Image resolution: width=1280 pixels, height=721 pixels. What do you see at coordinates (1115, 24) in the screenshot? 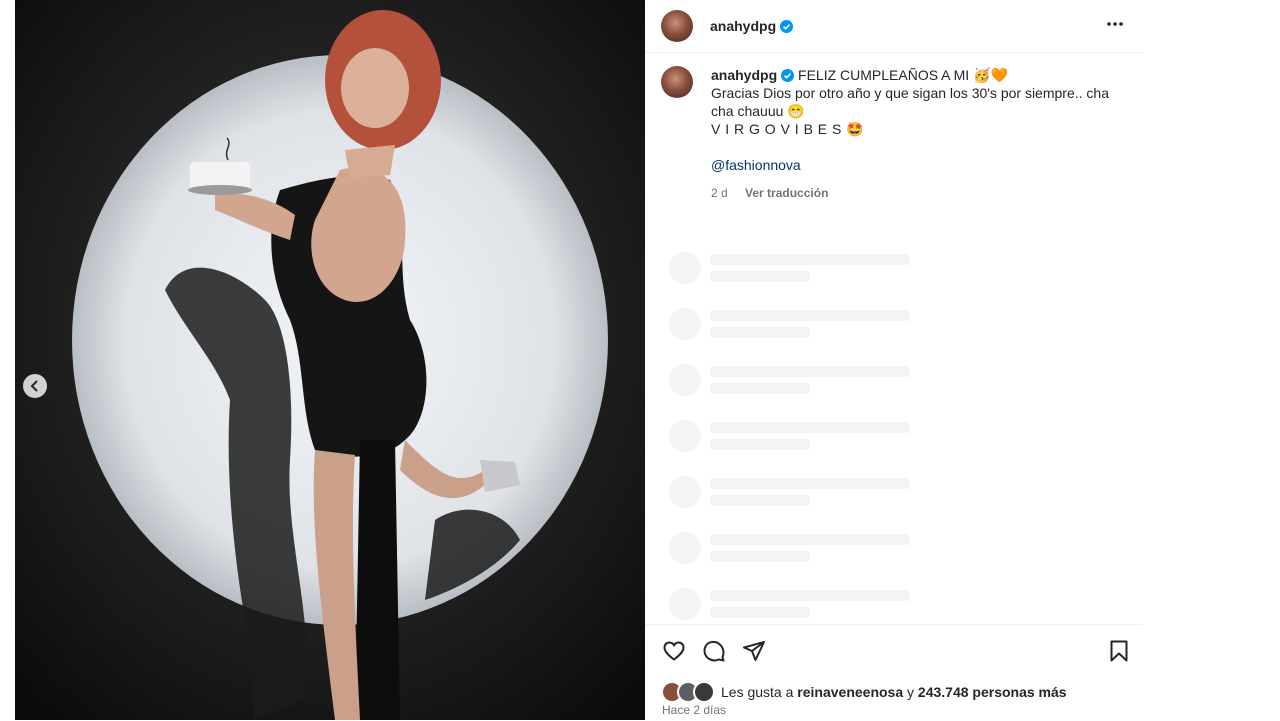
I see `more-options-icon` at bounding box center [1115, 24].